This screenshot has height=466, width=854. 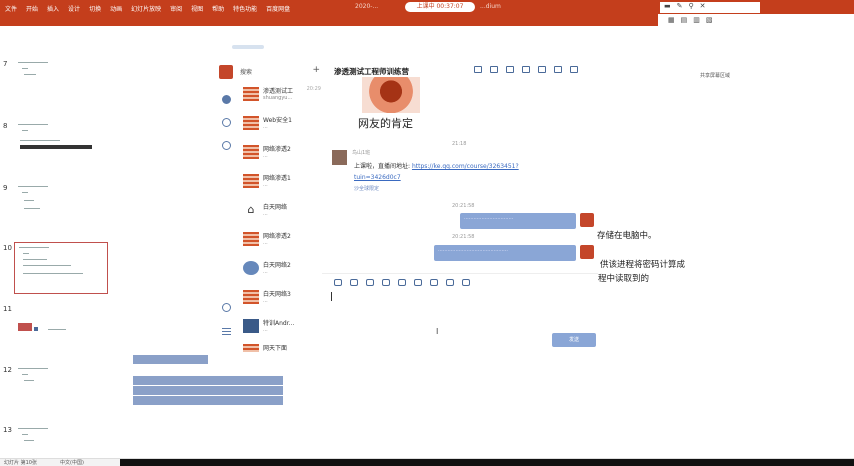 I want to click on book-icon, so click(x=510, y=69).